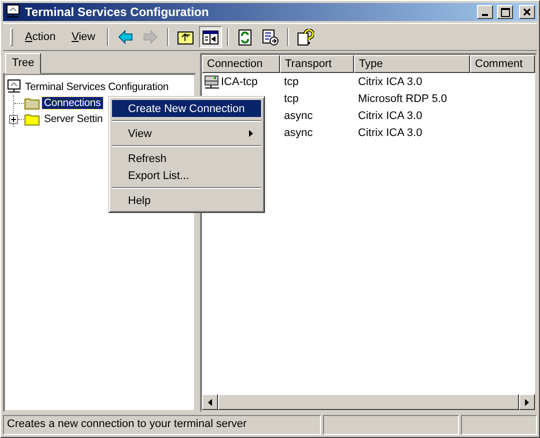 The width and height of the screenshot is (540, 438). I want to click on column-header: Connection, so click(241, 64).